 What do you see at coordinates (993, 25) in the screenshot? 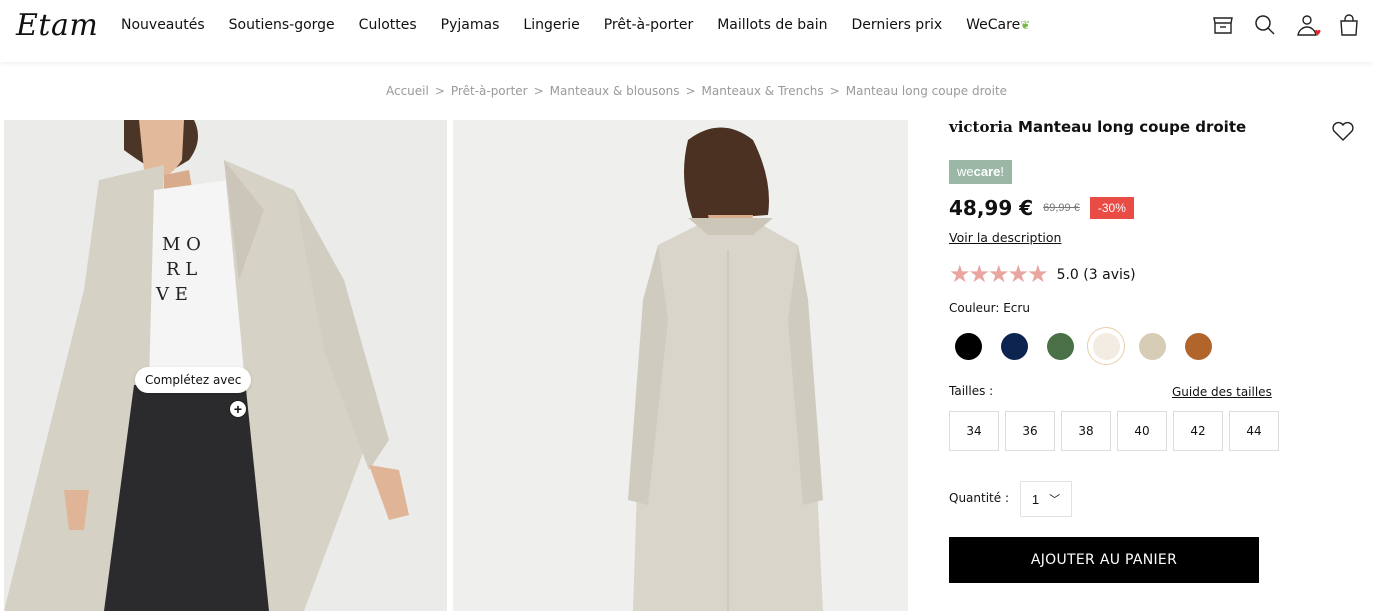
I see `nav-item-wecare-label: WeCare` at bounding box center [993, 25].